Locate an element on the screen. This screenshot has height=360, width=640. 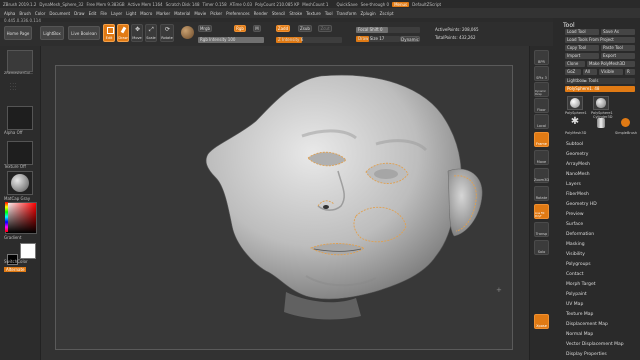
dynamic-button: Dynamic is located at coordinates (410, 39).